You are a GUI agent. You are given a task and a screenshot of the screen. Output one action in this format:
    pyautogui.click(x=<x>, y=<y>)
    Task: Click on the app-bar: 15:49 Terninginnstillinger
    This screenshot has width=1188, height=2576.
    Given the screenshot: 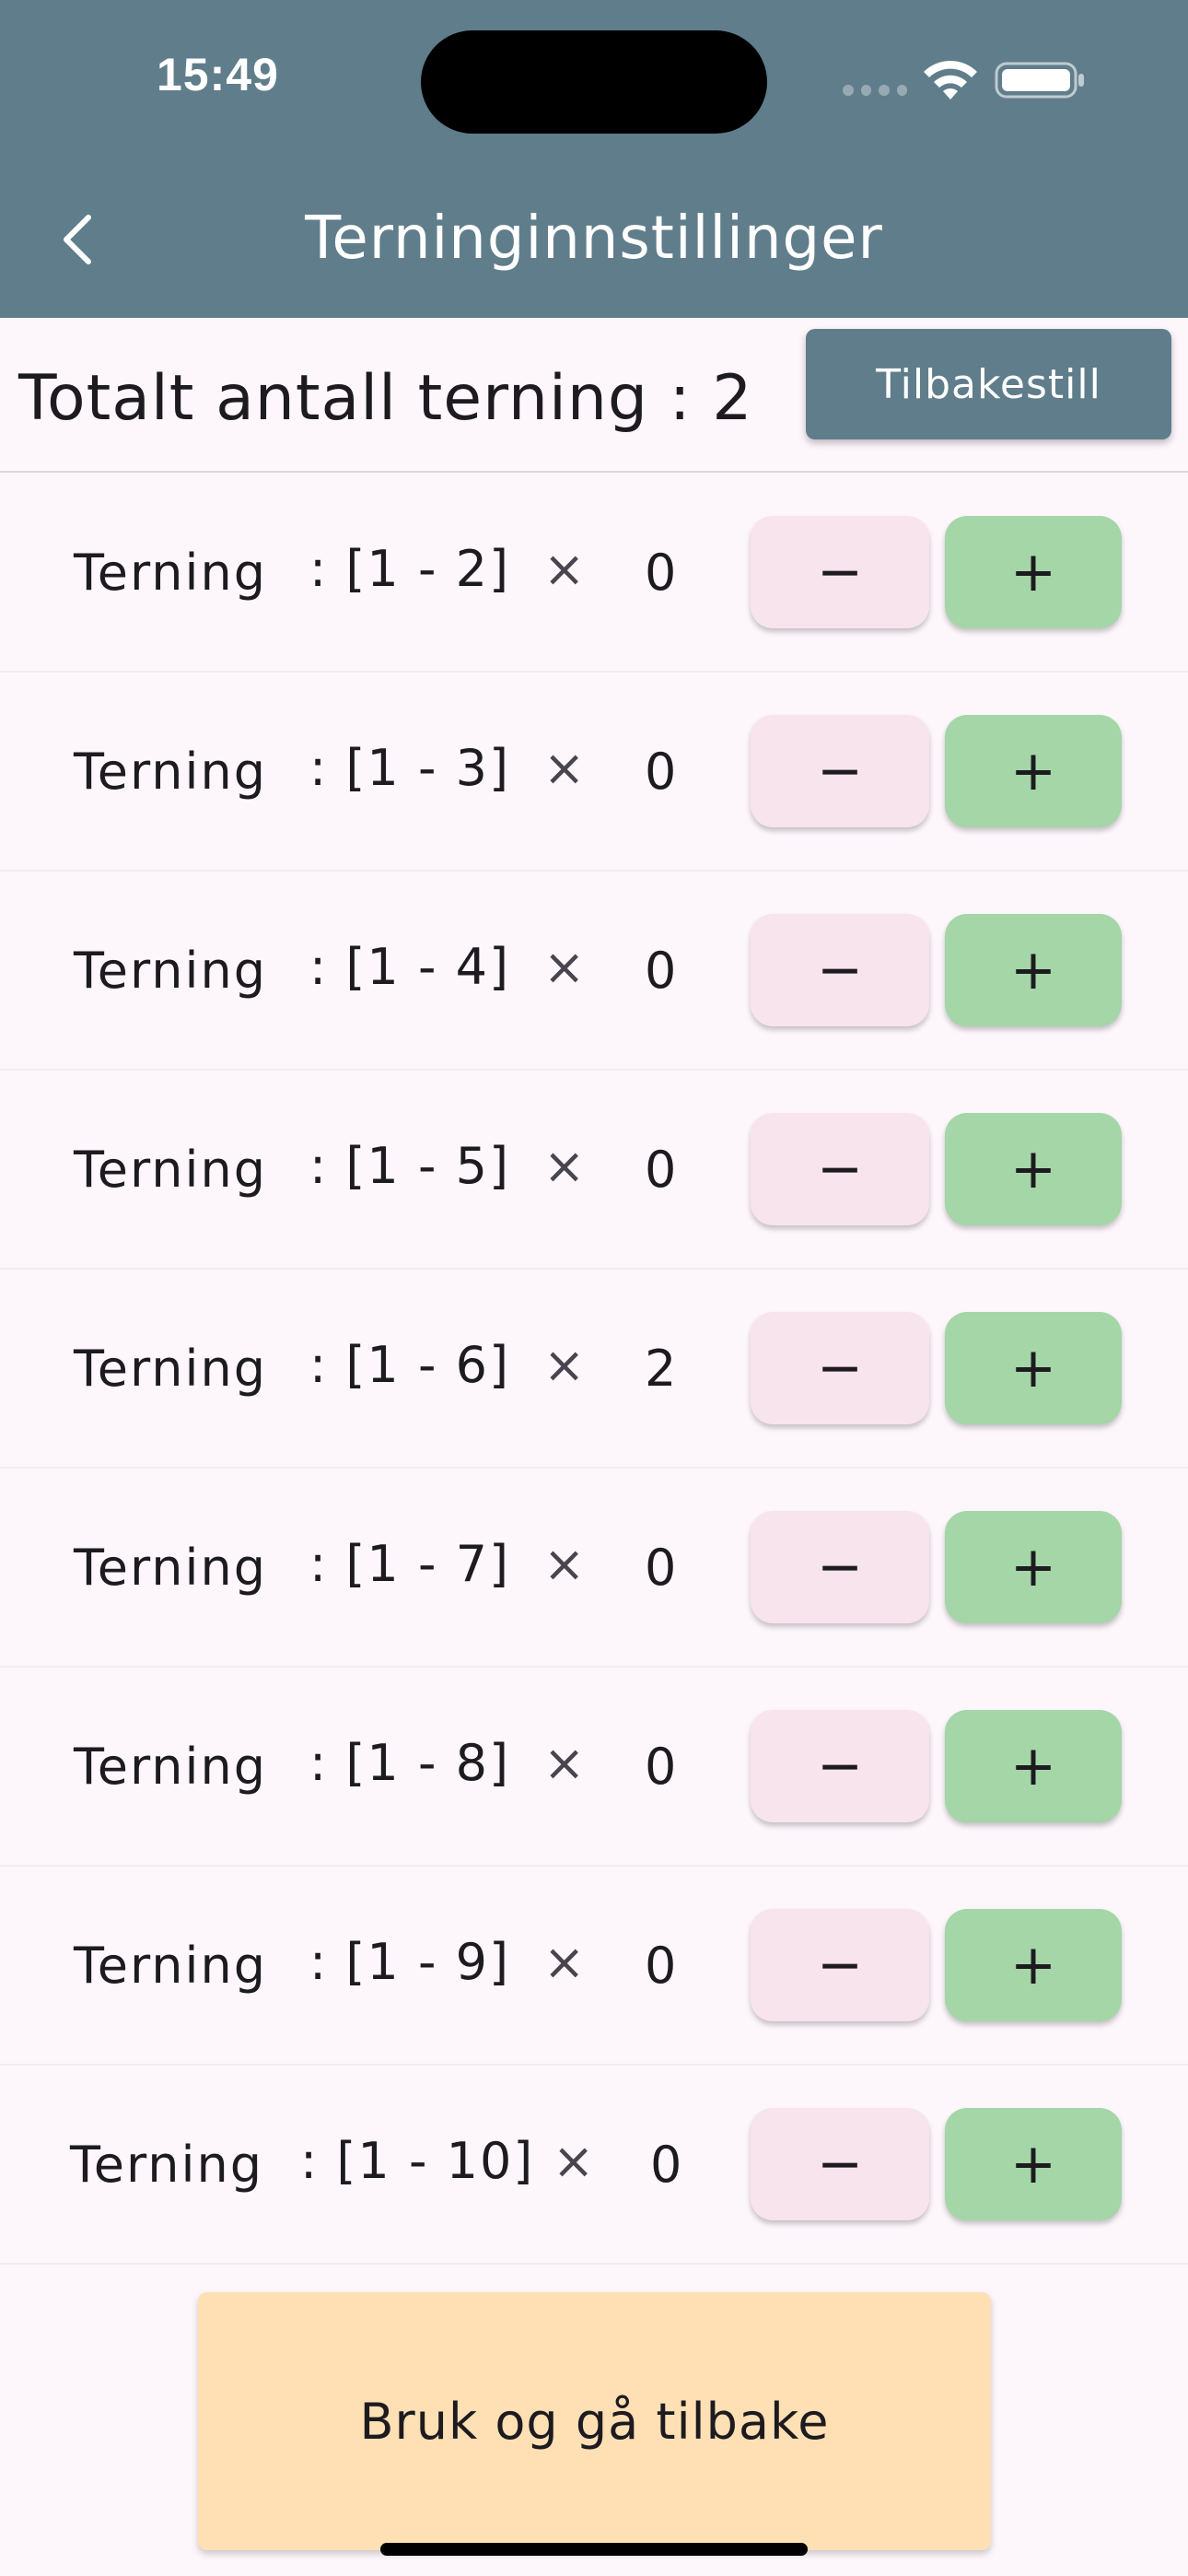 What is the action you would take?
    pyautogui.click(x=594, y=159)
    